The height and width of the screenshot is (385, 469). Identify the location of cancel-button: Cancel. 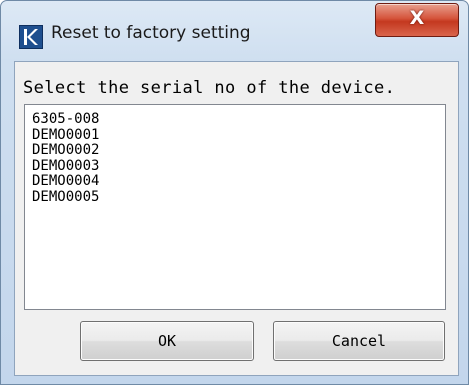
(359, 341).